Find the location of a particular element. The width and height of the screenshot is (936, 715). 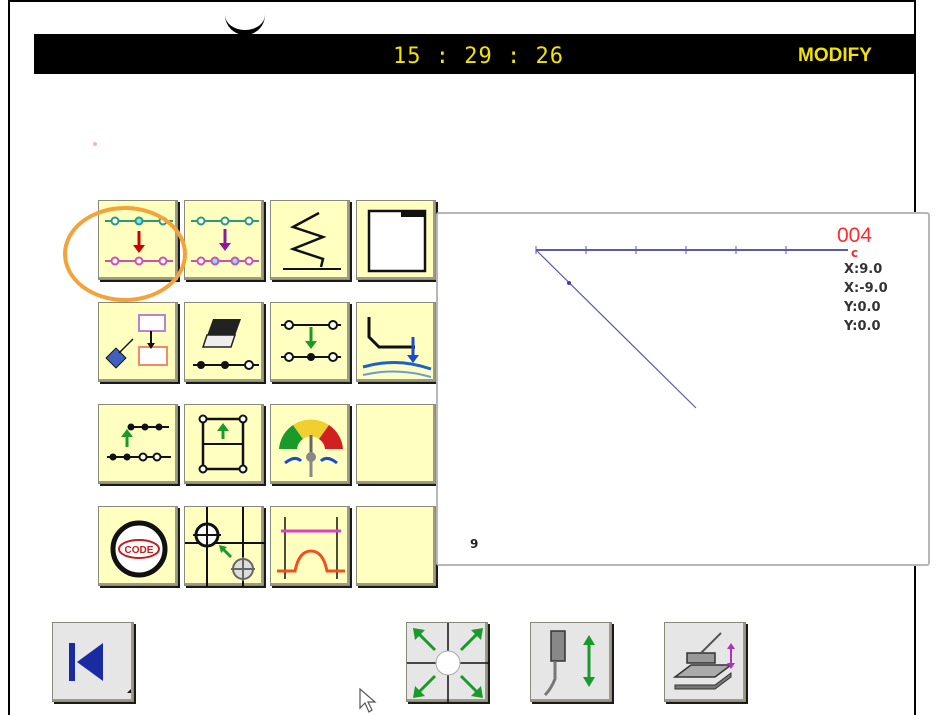

pattern-copy-icon is located at coordinates (136, 341).